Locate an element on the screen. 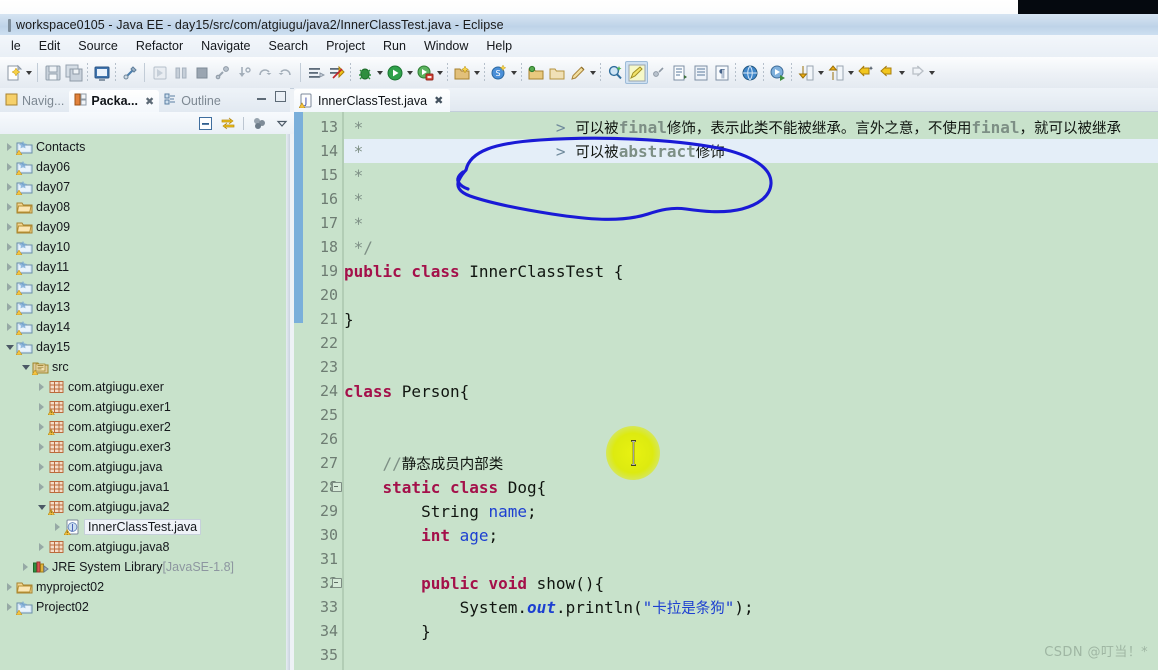  tree-item-src: src is located at coordinates (143, 367).